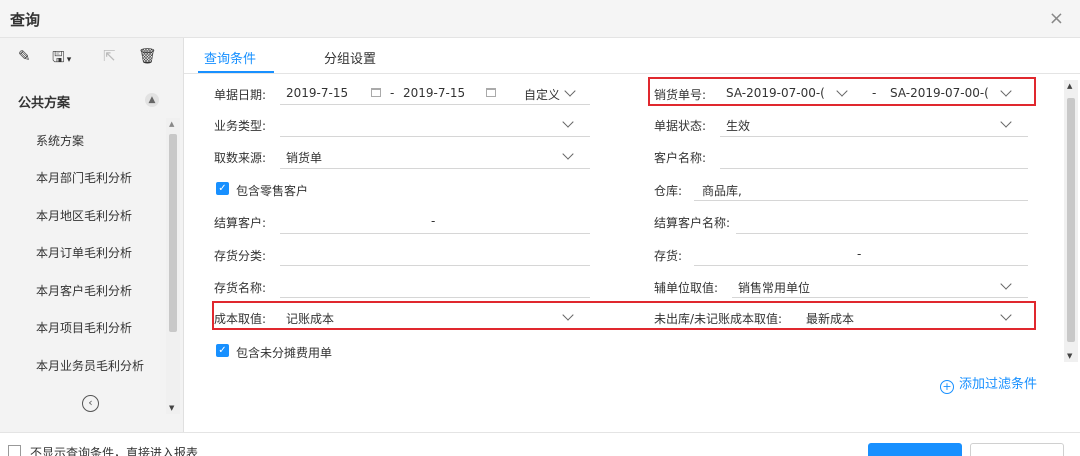 This screenshot has height=456, width=1080. Describe the element at coordinates (240, 158) in the screenshot. I see `source-label: 取数来源:` at that location.